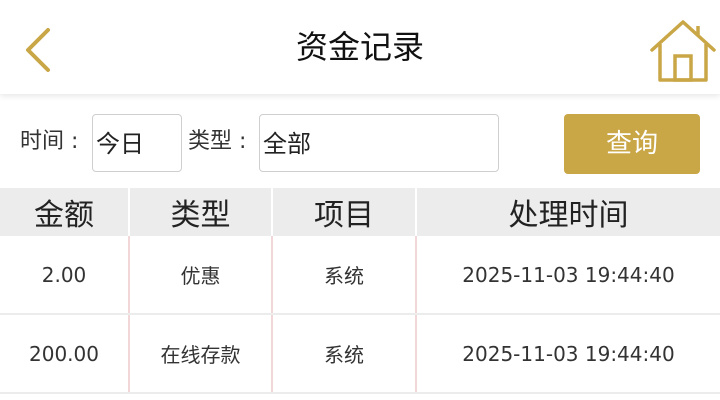 Image resolution: width=720 pixels, height=400 pixels. Describe the element at coordinates (379, 143) in the screenshot. I see `type-select: 全部` at that location.